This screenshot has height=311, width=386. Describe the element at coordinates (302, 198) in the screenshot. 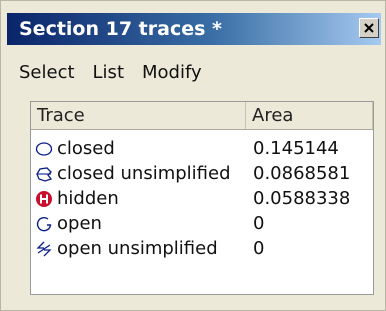

I see `trace-area: 0.0588338` at that location.